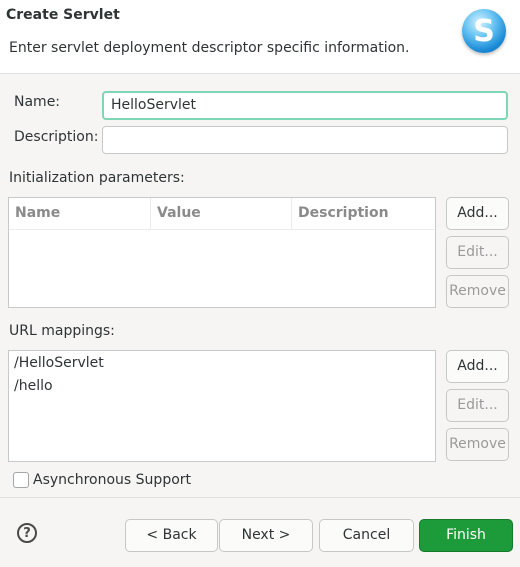  I want to click on next-button: Next >, so click(266, 535).